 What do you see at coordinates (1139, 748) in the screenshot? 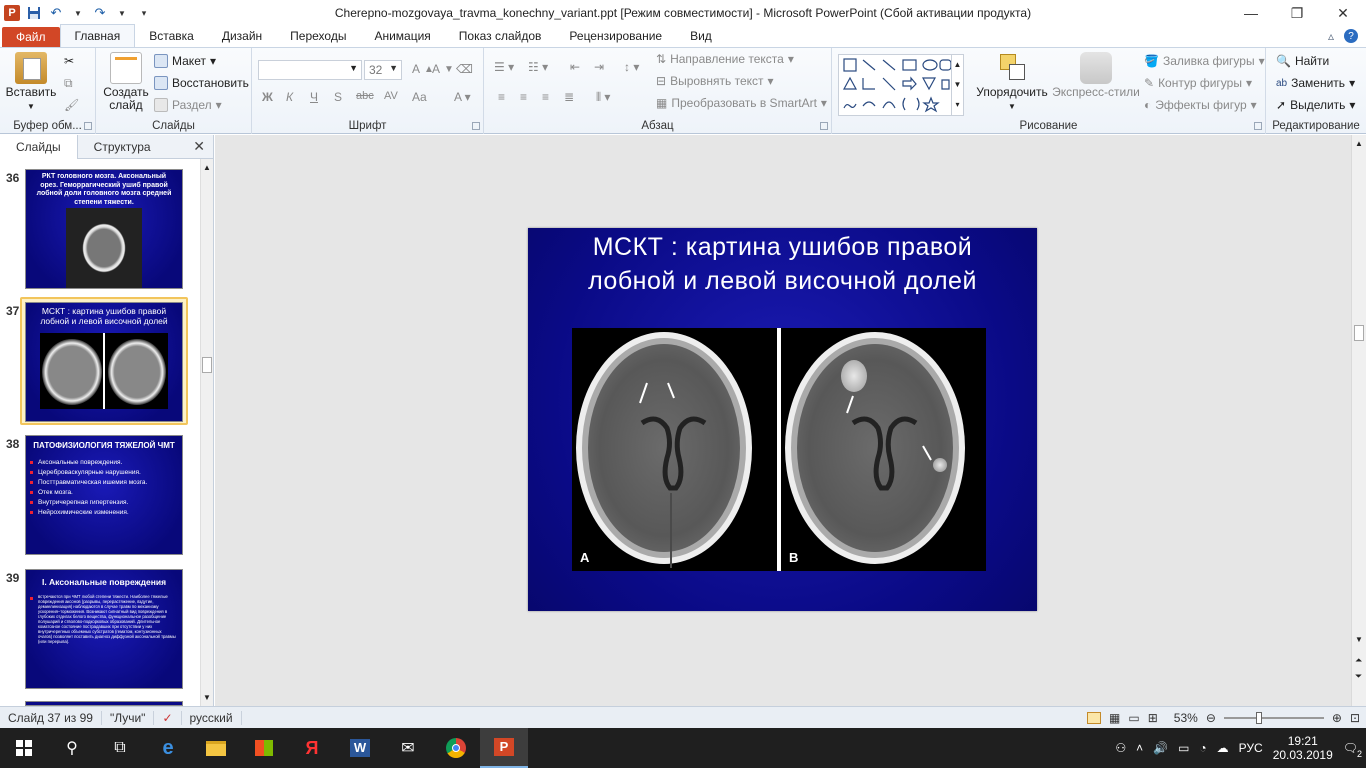
I see `show-hidden-icons-icon: ˄` at bounding box center [1139, 748].